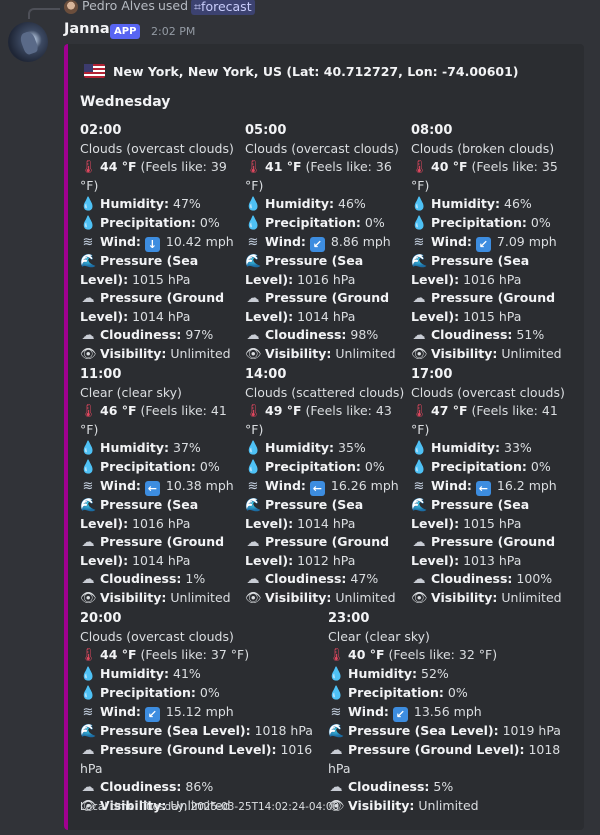 The height and width of the screenshot is (835, 600). I want to click on author-name: Janna, so click(87, 29).